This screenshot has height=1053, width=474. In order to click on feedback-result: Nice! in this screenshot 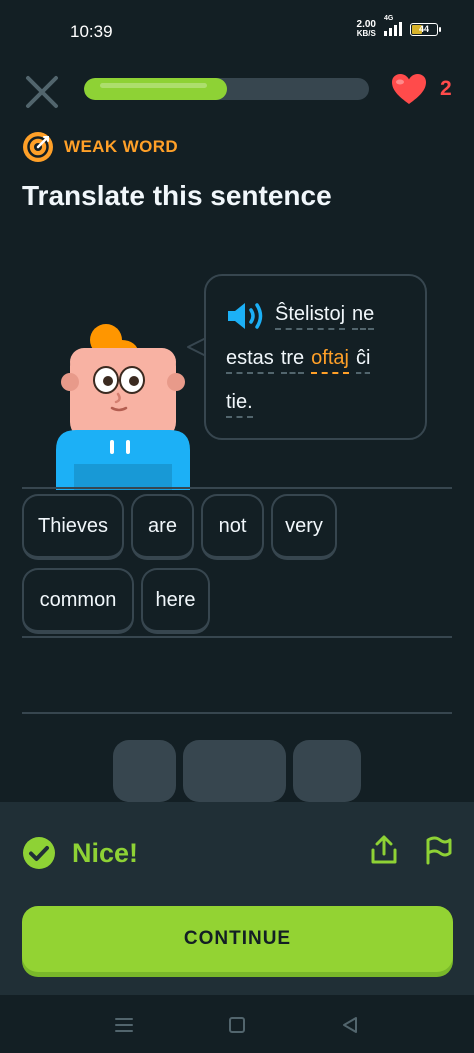, I will do `click(80, 853)`.